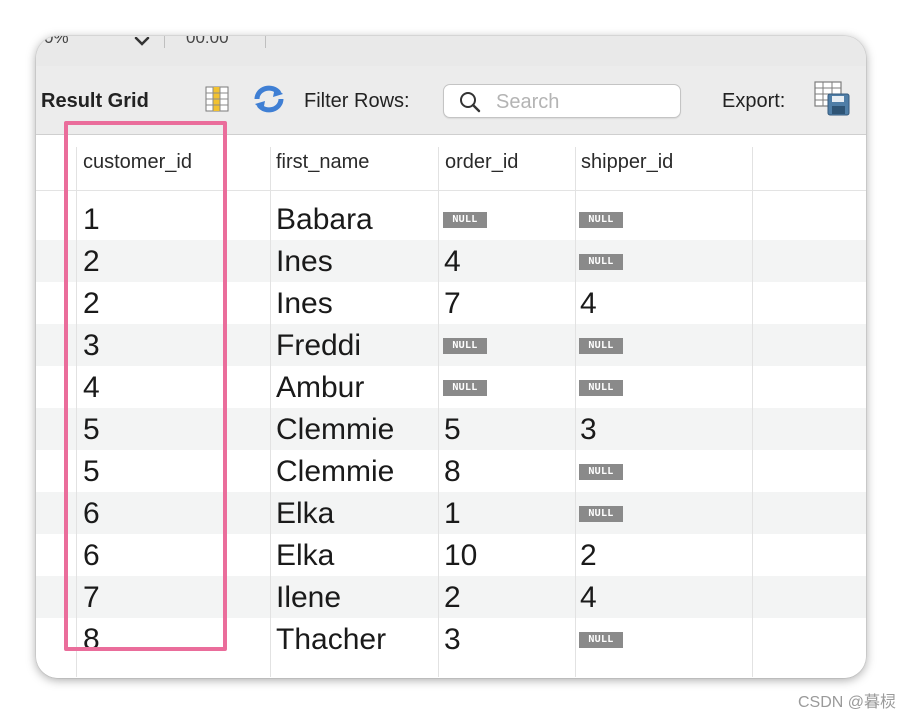 This screenshot has height=714, width=902. I want to click on cell-shipper-id: 3, so click(588, 430).